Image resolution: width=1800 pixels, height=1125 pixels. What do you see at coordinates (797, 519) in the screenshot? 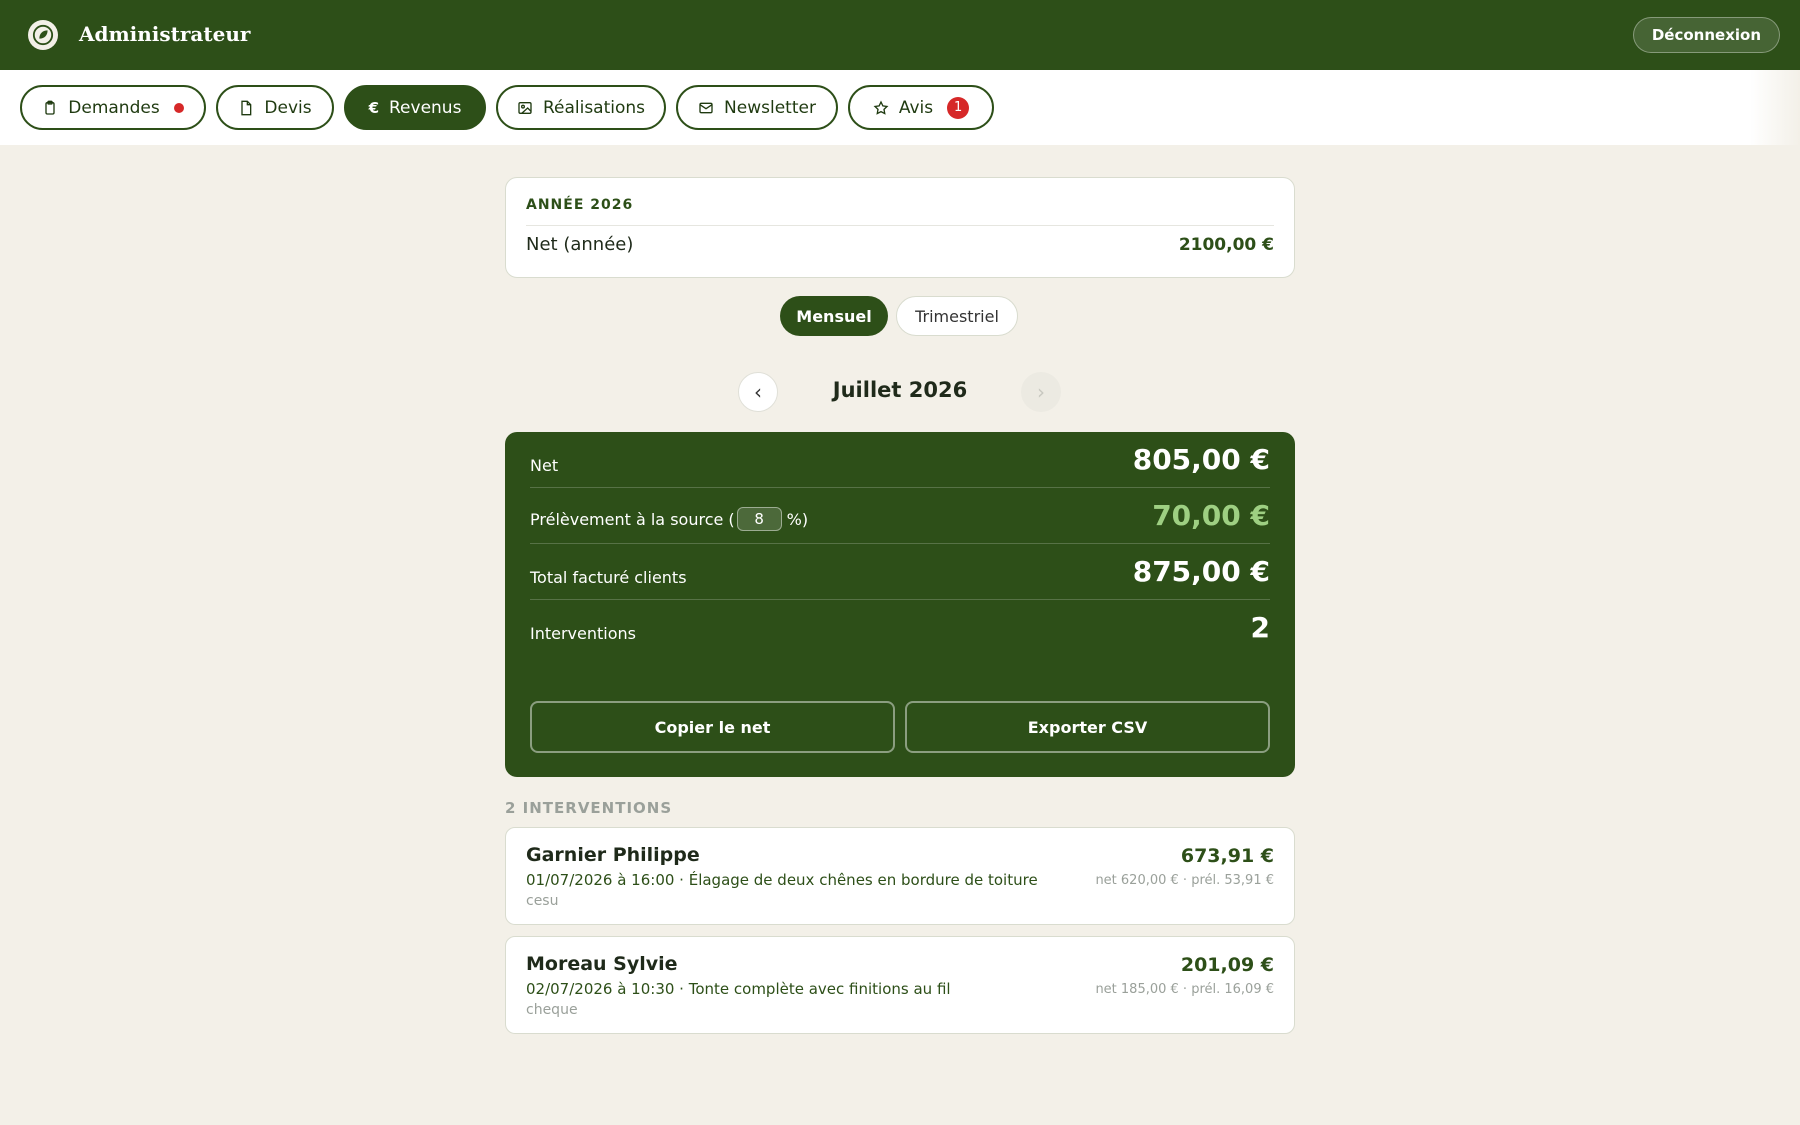
I see `withholding-label-suffix: %)` at bounding box center [797, 519].